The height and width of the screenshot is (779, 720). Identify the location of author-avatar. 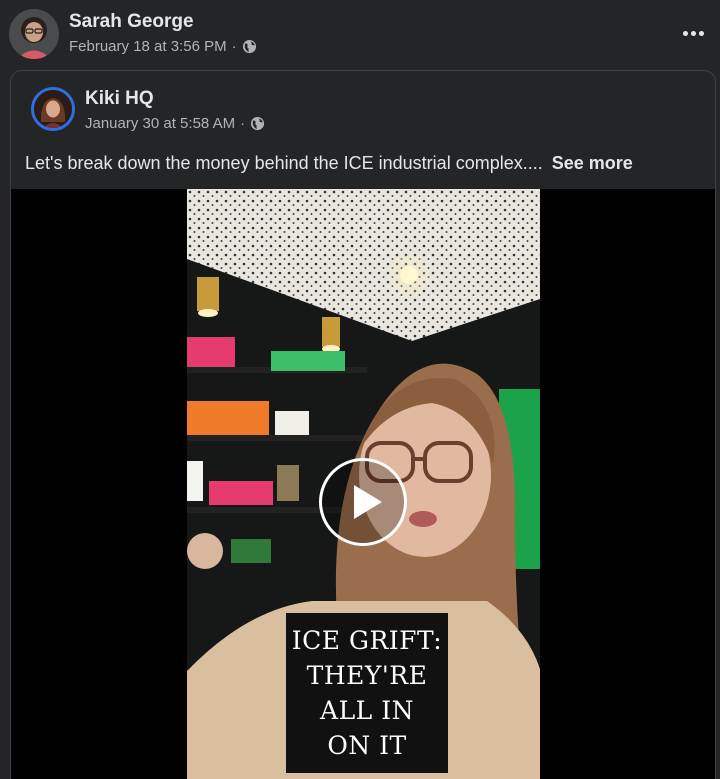
(34, 34).